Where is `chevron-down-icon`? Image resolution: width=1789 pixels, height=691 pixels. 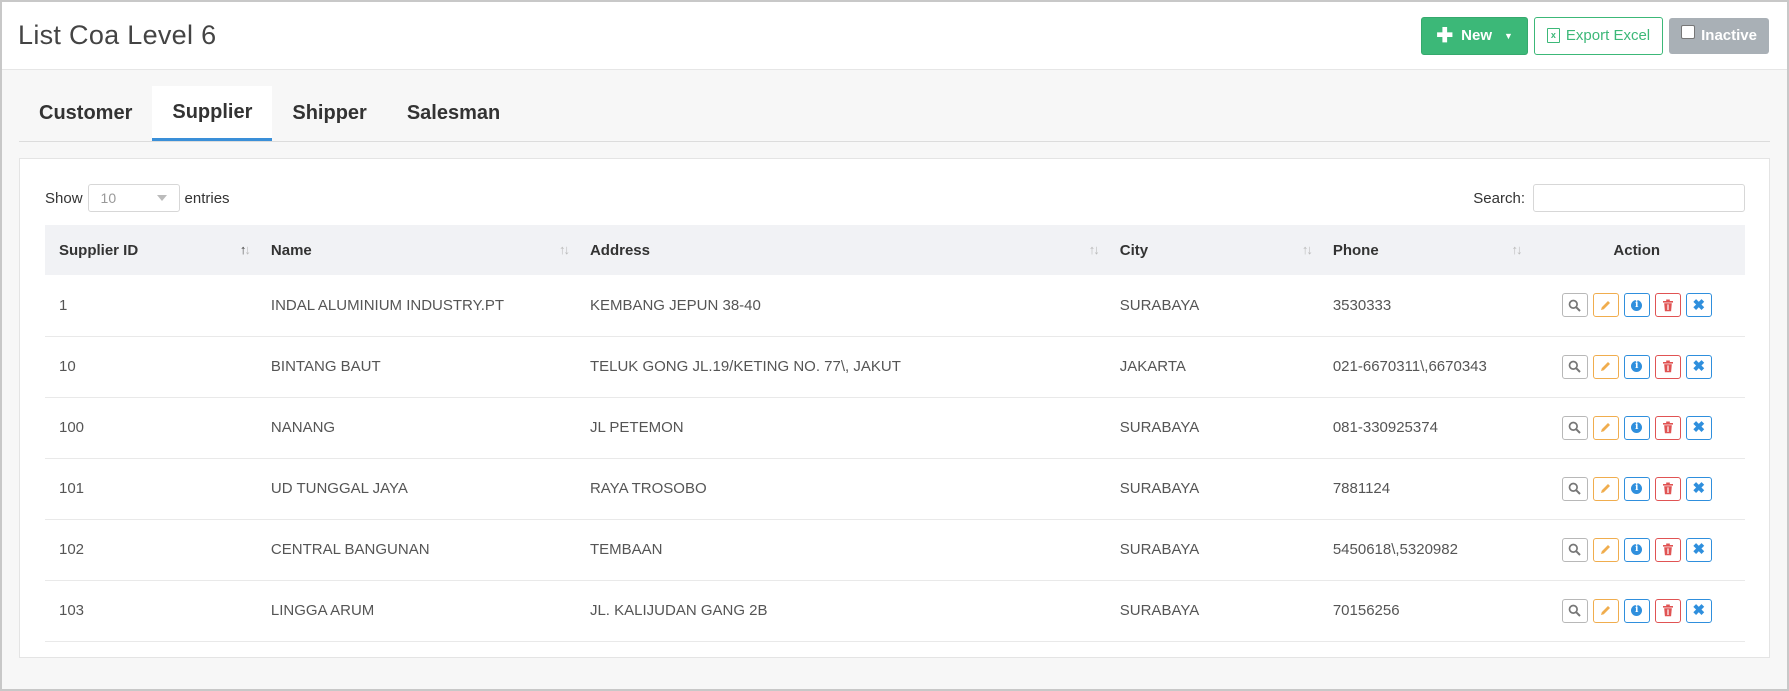
chevron-down-icon is located at coordinates (161, 198).